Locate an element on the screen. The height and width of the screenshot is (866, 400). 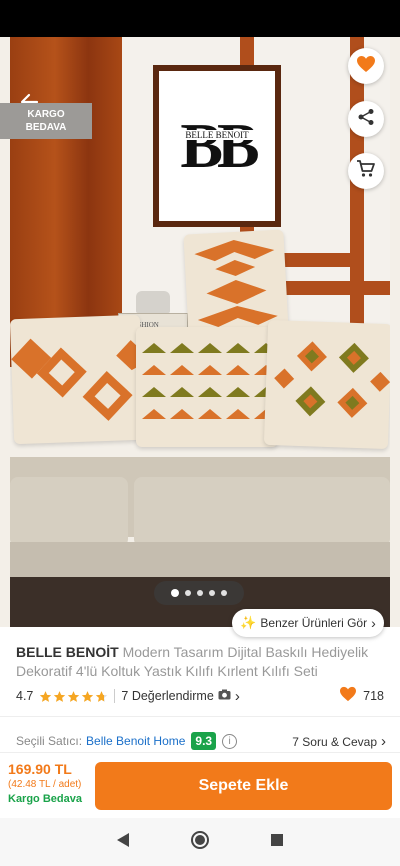
sparkle-icon: ✨ is located at coordinates (248, 622).